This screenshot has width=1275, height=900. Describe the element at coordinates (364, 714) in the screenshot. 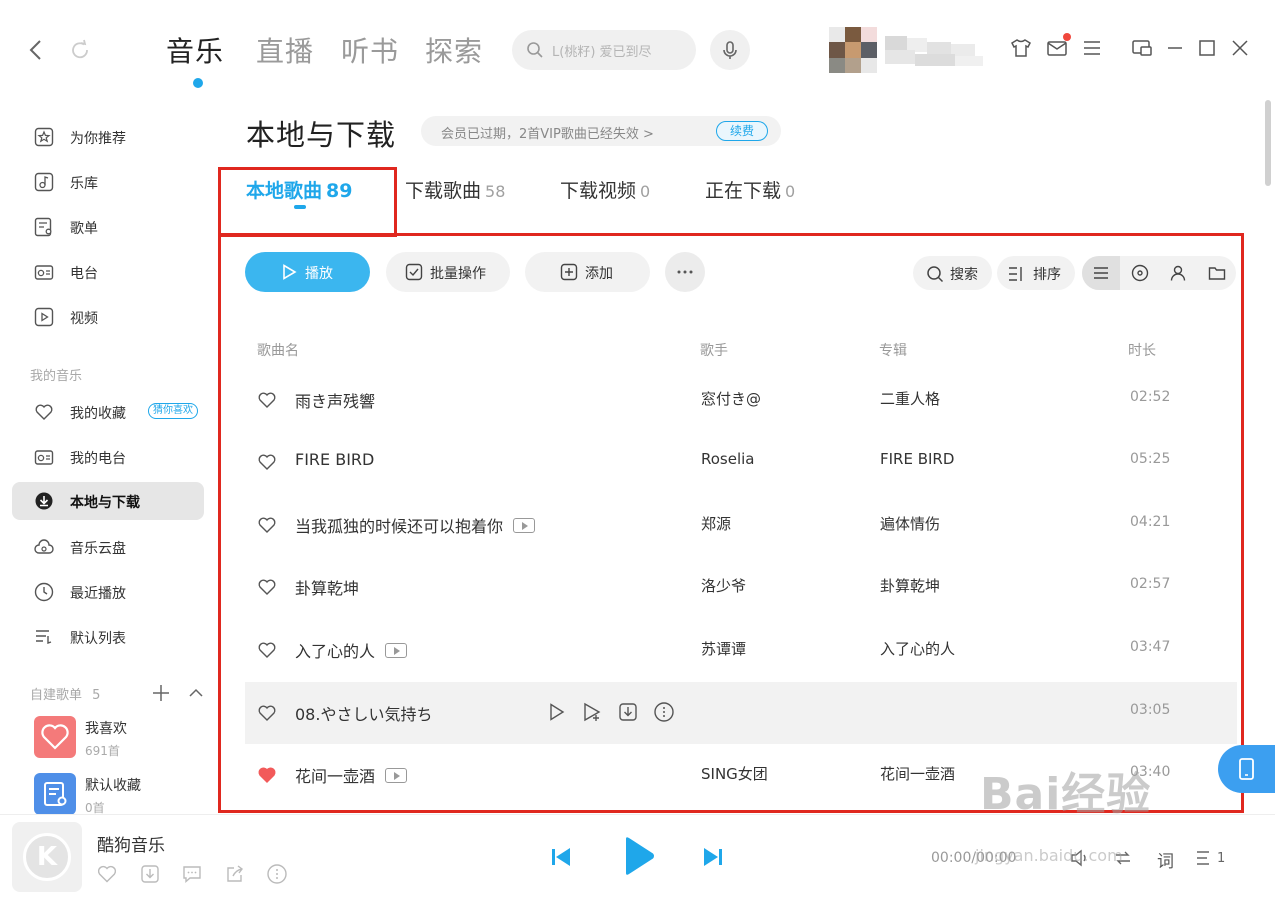

I see `song-title: 08.やさしい気持ち` at that location.